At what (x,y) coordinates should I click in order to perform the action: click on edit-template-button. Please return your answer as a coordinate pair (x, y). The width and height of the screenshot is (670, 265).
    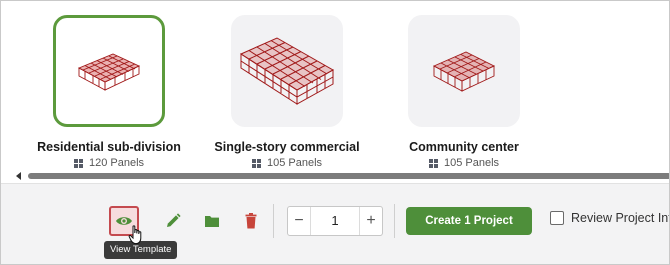
    Looking at the image, I should click on (173, 221).